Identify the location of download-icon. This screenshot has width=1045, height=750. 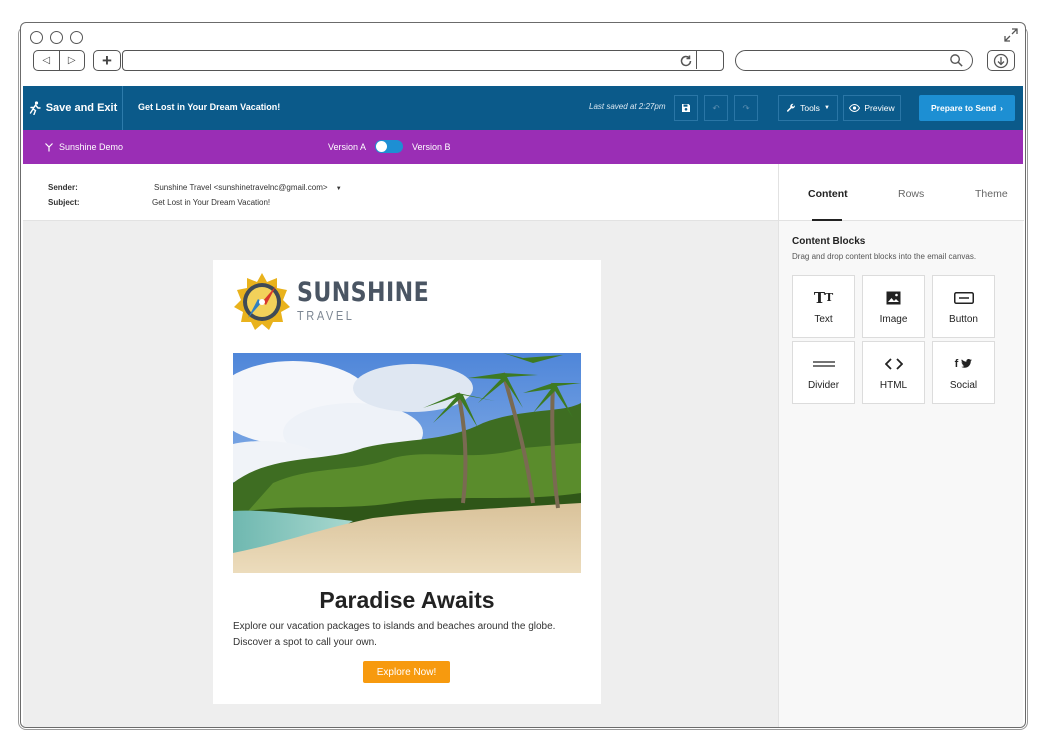
(1001, 60).